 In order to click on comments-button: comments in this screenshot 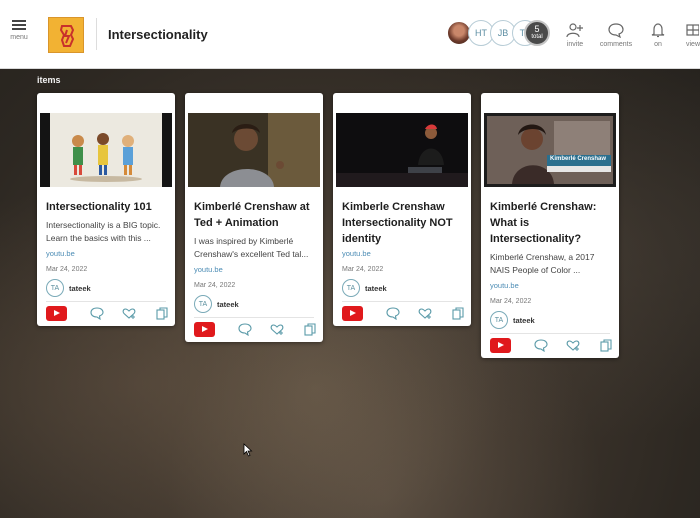, I will do `click(616, 35)`.